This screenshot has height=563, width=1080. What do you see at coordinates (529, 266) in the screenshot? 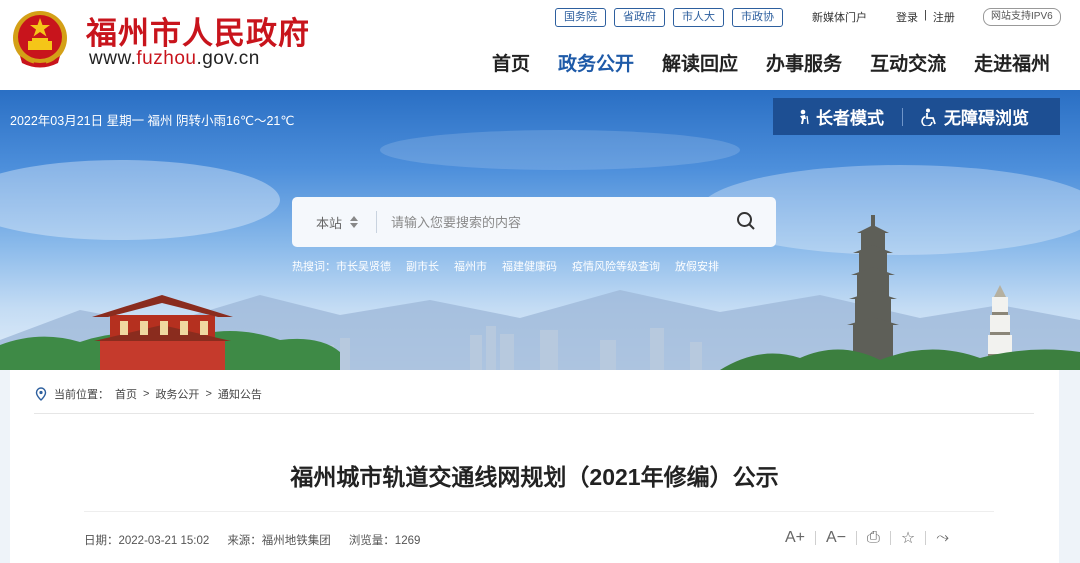
I see `hot-word: 福建健康码` at bounding box center [529, 266].